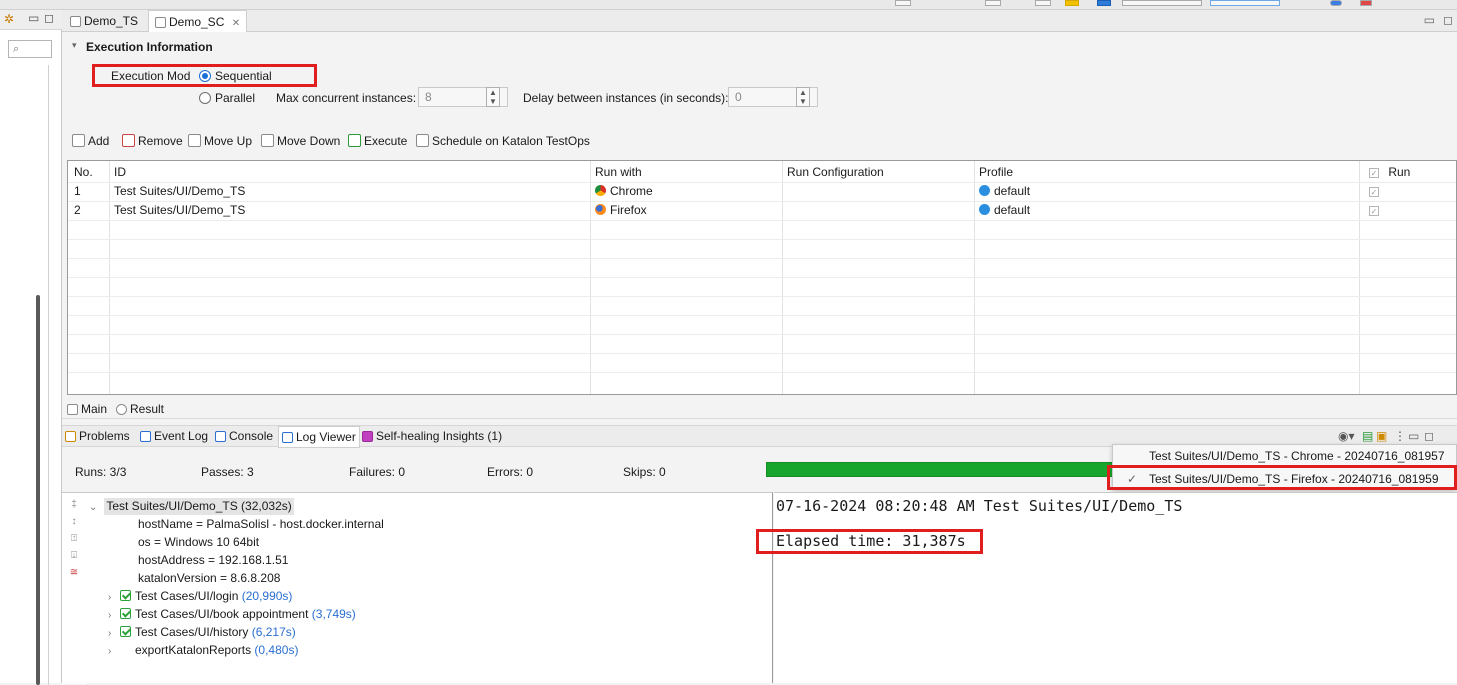  What do you see at coordinates (202, 632) in the screenshot?
I see `tree-case: › Test Cases/UI/history (6,217s)` at bounding box center [202, 632].